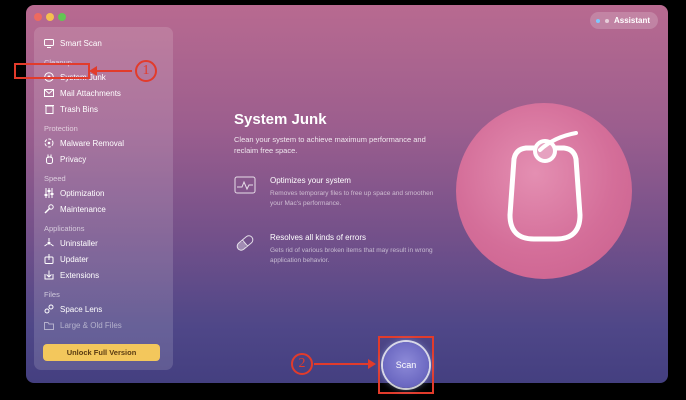 The image size is (686, 400). What do you see at coordinates (79, 243) in the screenshot?
I see `sidebar-item-label: Uninstaller` at bounding box center [79, 243].